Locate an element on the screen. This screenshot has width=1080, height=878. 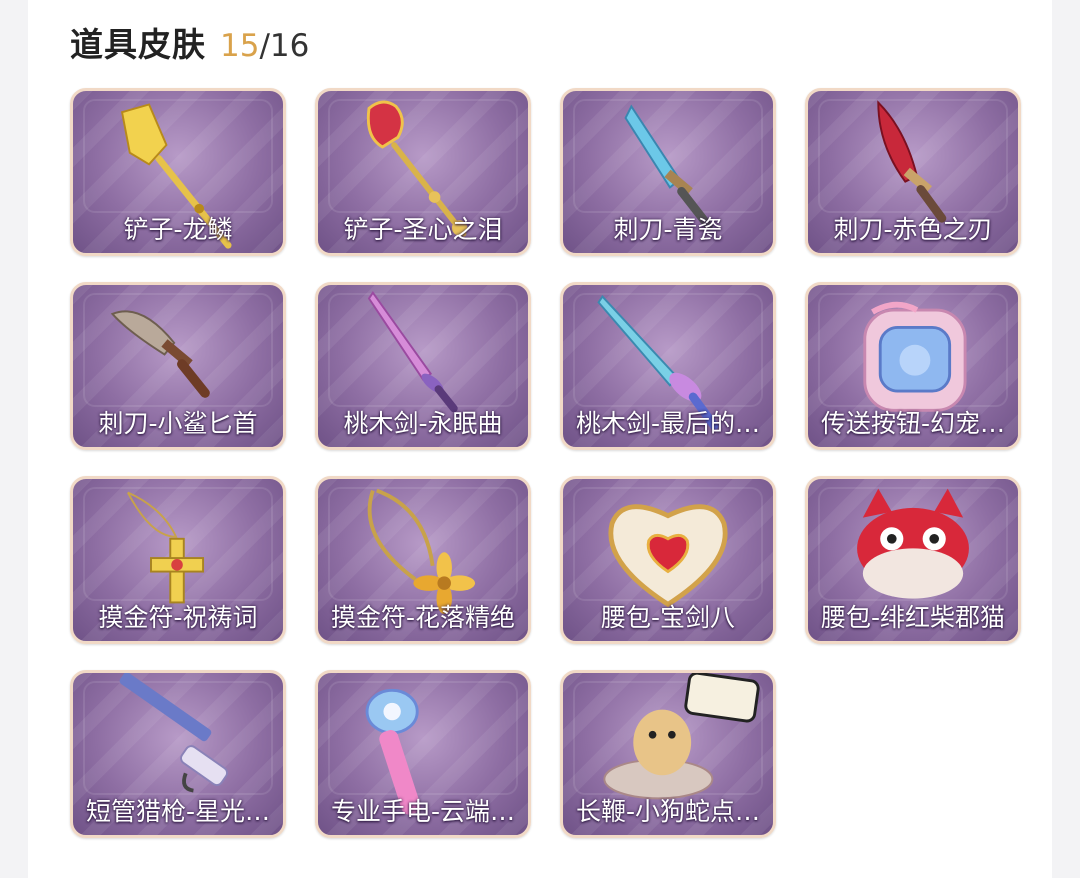
skin-label: 桃木剑-永眠曲 is located at coordinates (423, 423).